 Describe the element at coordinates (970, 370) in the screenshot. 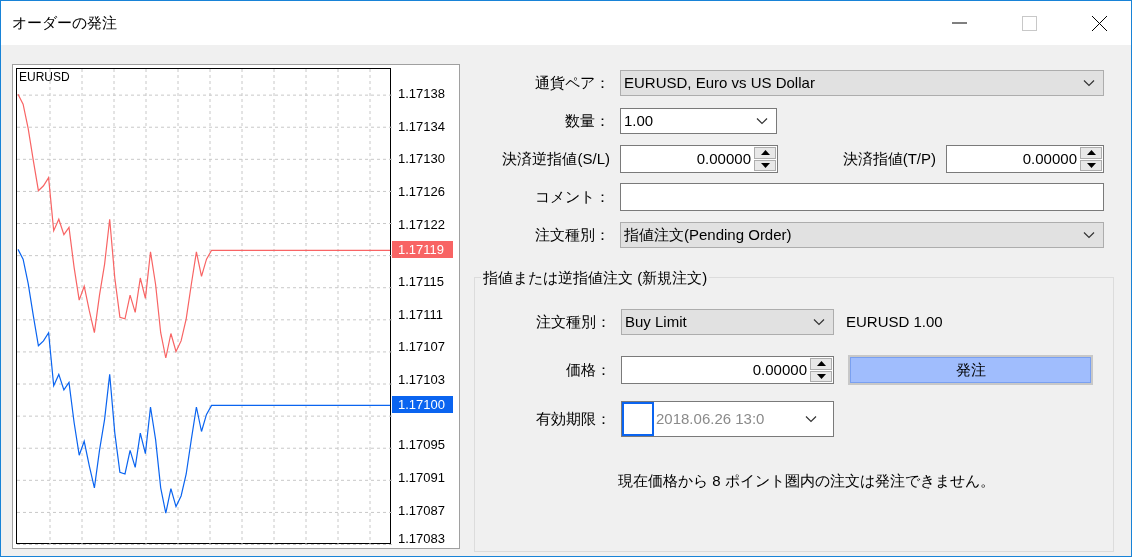

I see `place-order-button: 発注` at that location.